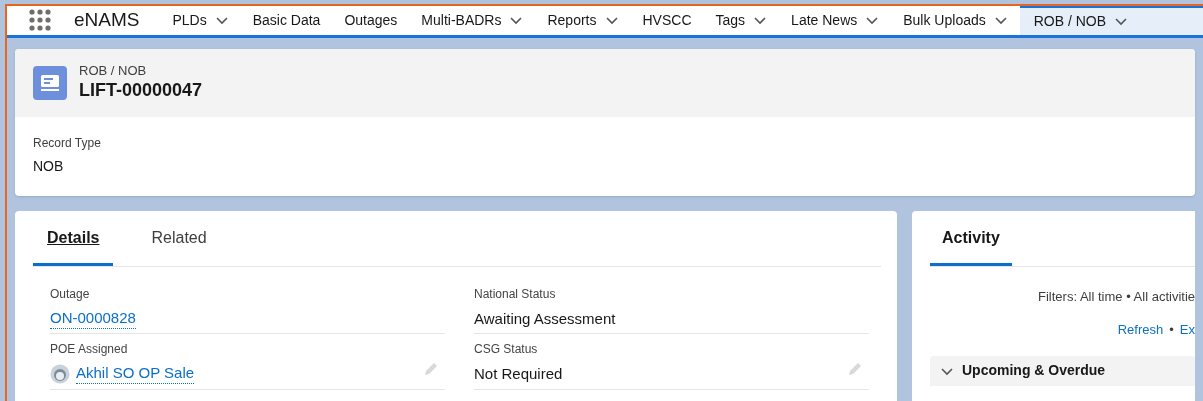  Describe the element at coordinates (741, 20) in the screenshot. I see `nav-tab: Tags` at that location.